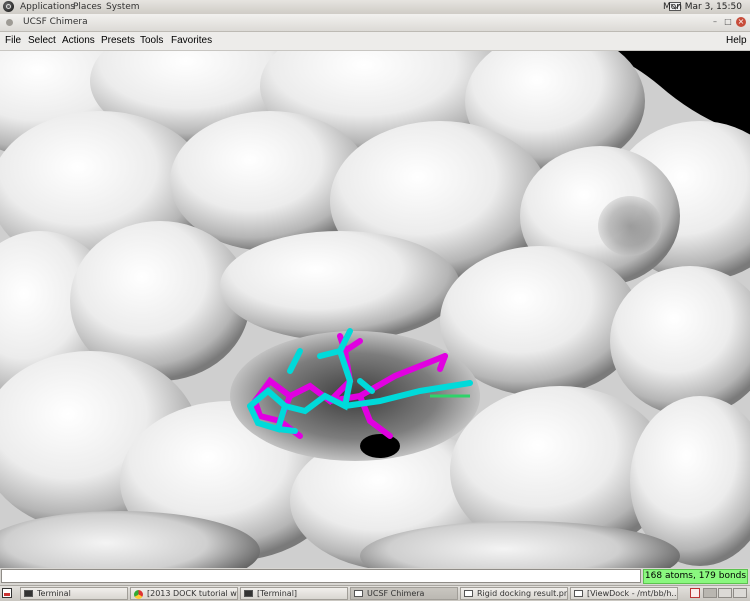 Image resolution: width=750 pixels, height=601 pixels. I want to click on close-button: ×, so click(741, 22).